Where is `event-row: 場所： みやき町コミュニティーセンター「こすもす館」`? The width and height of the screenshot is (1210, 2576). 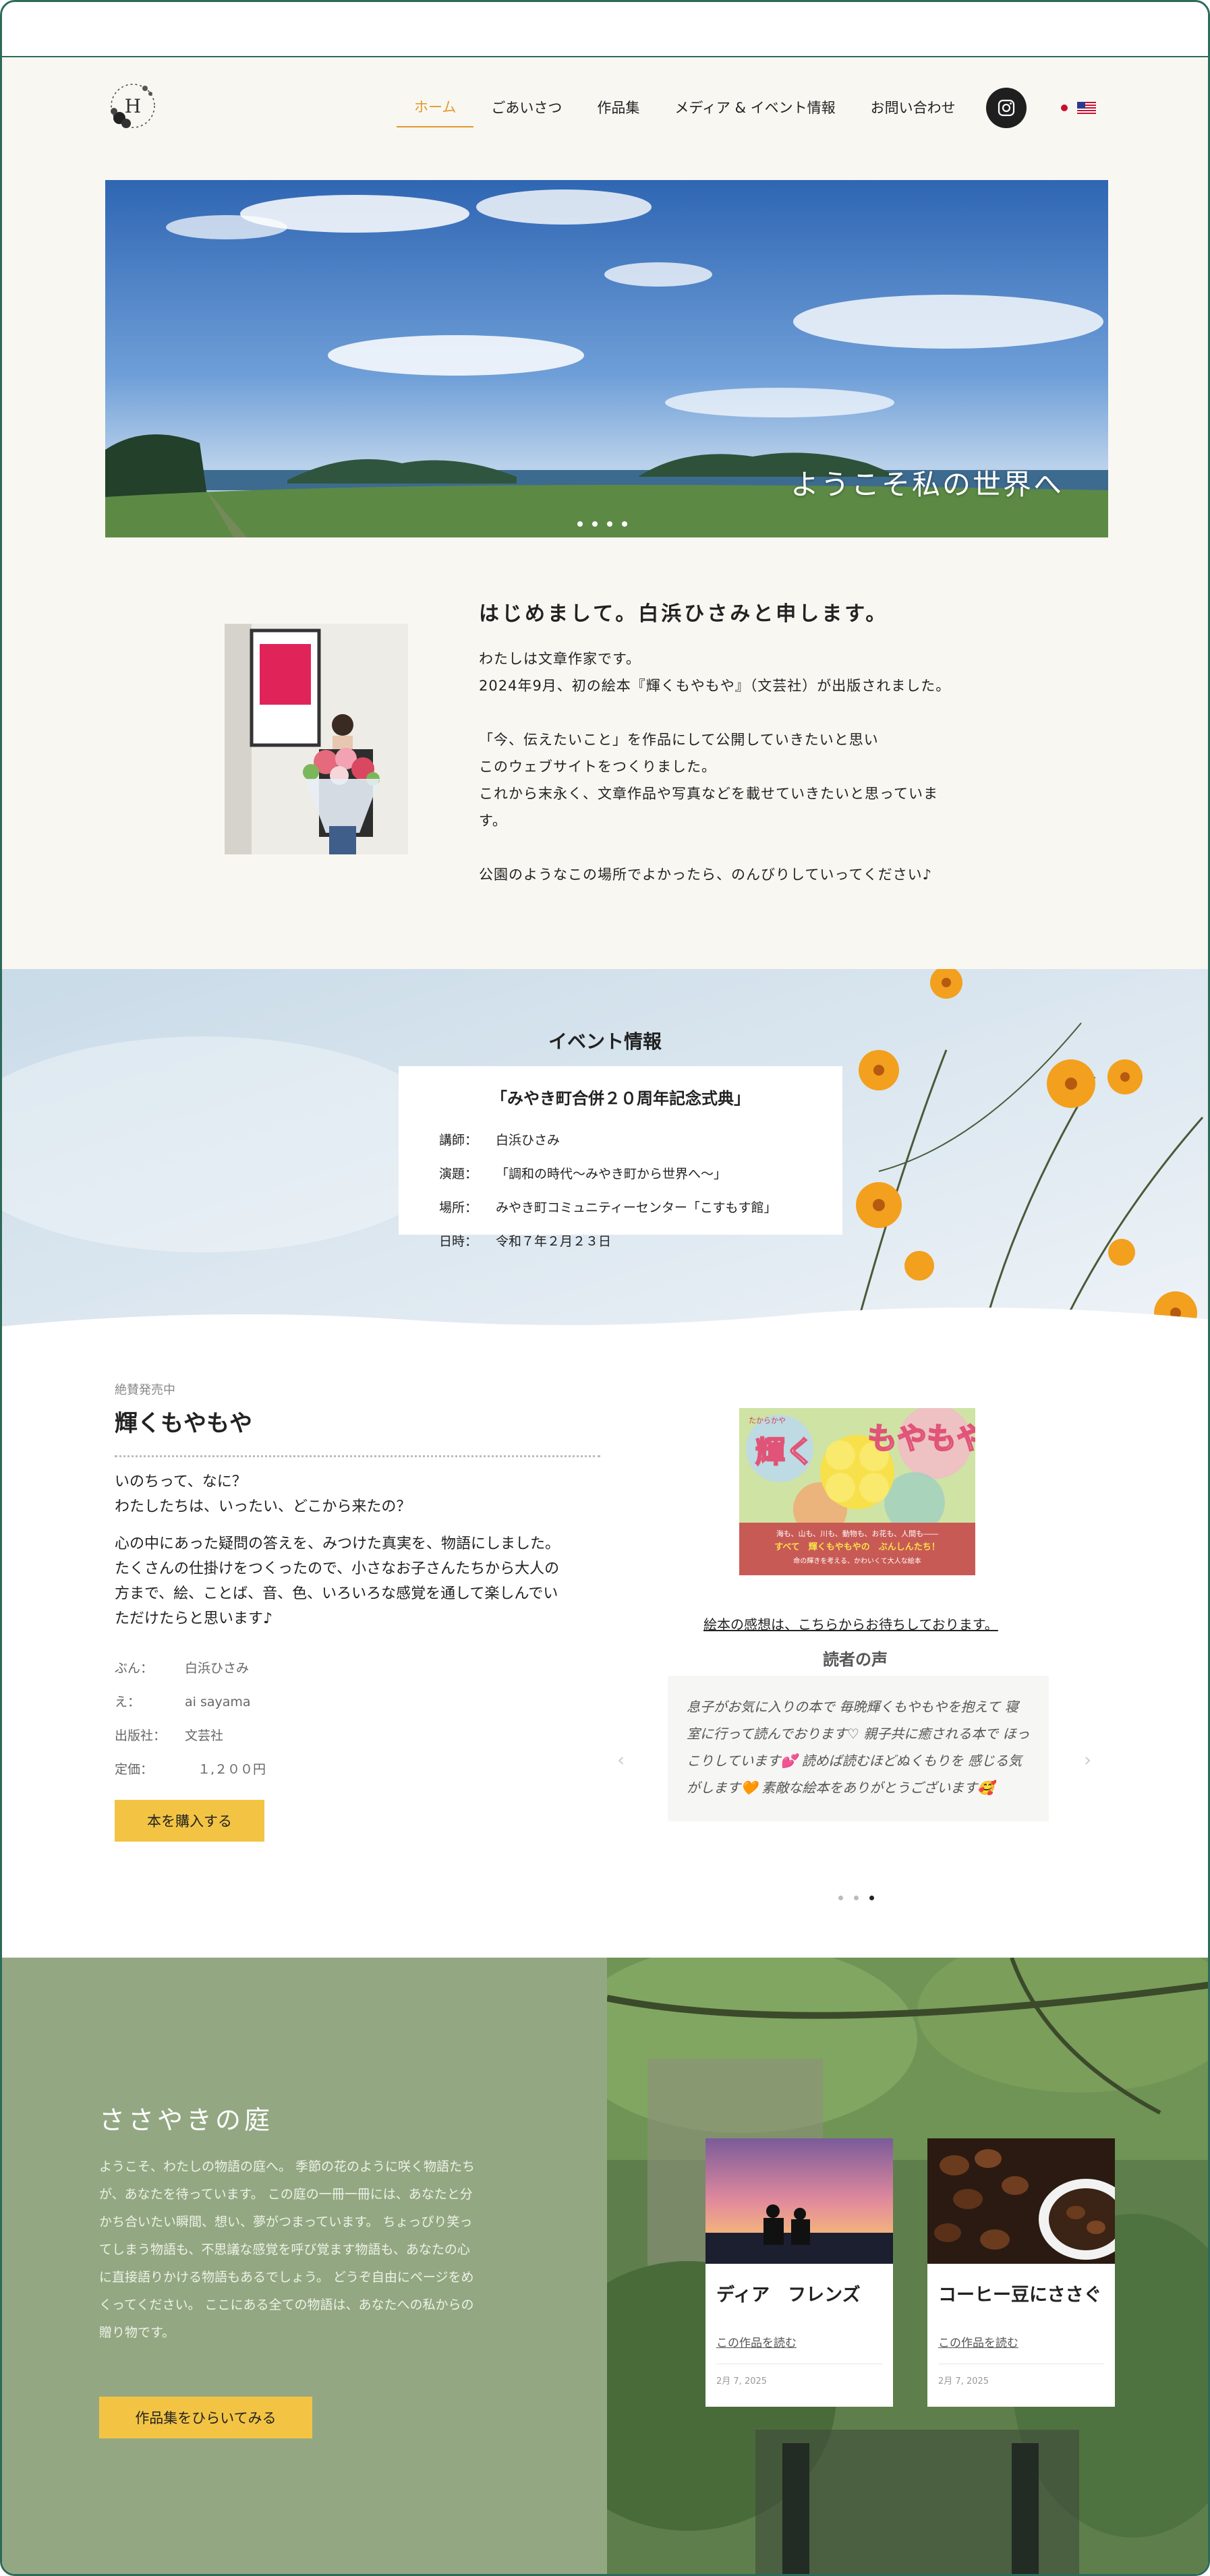 event-row: 場所： みやき町コミュニティーセンター「こすもす館」 is located at coordinates (608, 1207).